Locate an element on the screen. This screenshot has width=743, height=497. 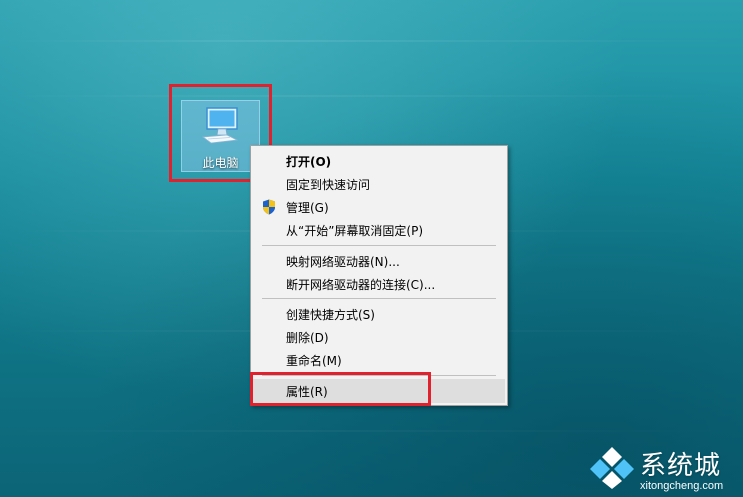
watermark: 系统城 xitongcheng.com is located at coordinates (663, 468).